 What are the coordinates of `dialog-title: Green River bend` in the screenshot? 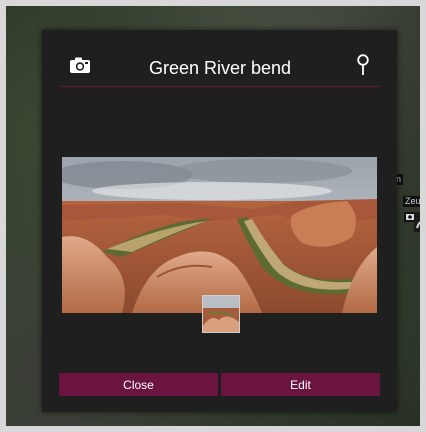 It's located at (220, 68).